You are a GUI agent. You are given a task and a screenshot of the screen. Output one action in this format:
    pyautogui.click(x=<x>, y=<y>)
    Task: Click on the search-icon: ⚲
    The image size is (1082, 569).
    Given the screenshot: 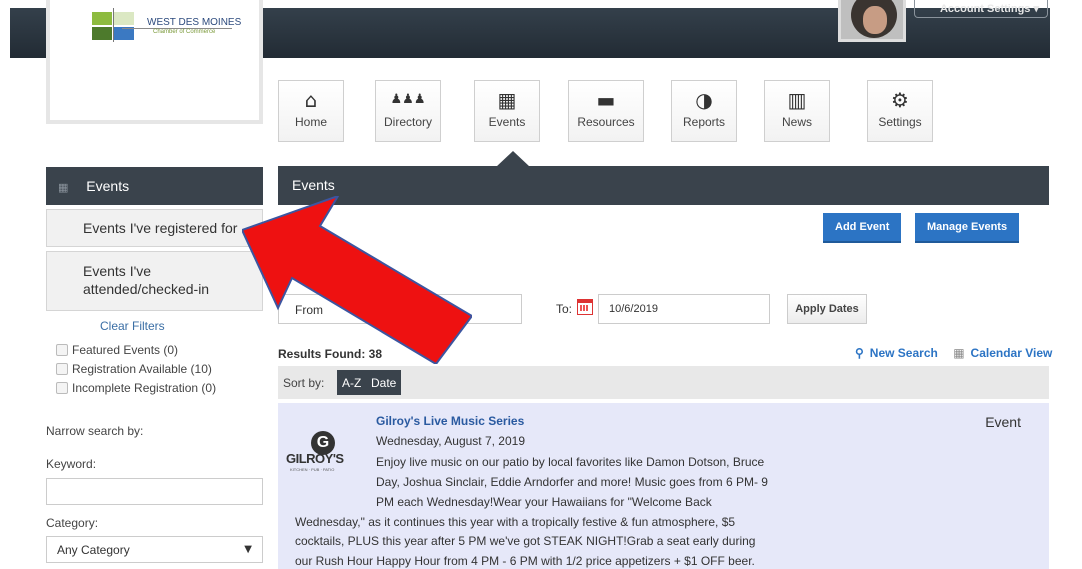 What is the action you would take?
    pyautogui.click(x=859, y=353)
    